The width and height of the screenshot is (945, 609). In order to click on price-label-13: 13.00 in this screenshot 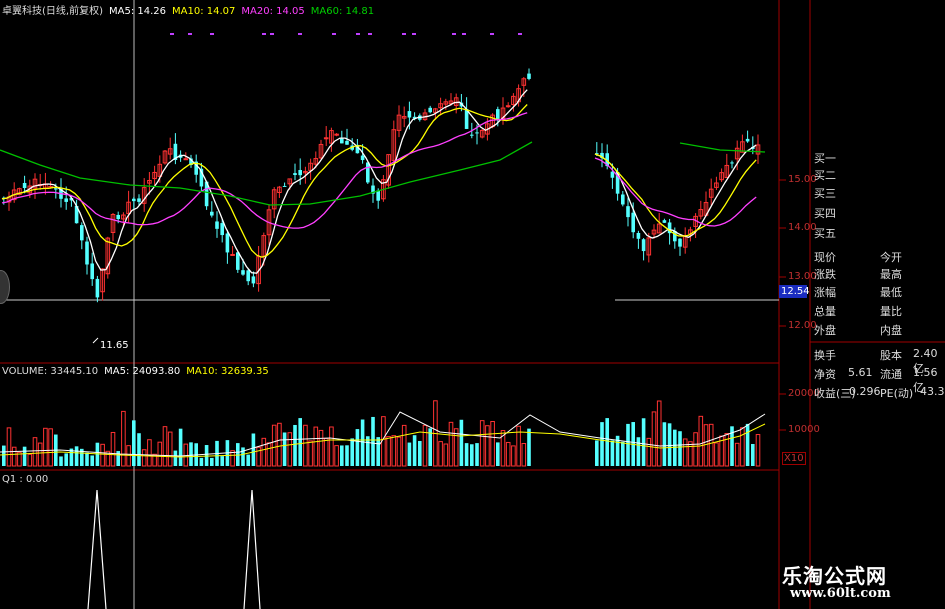, I will do `click(802, 276)`.